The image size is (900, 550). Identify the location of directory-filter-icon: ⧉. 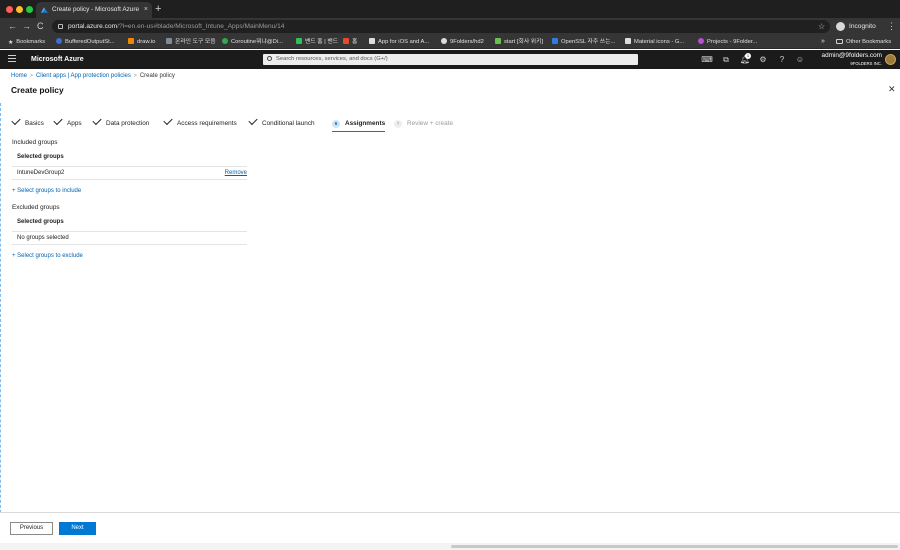
(726, 59).